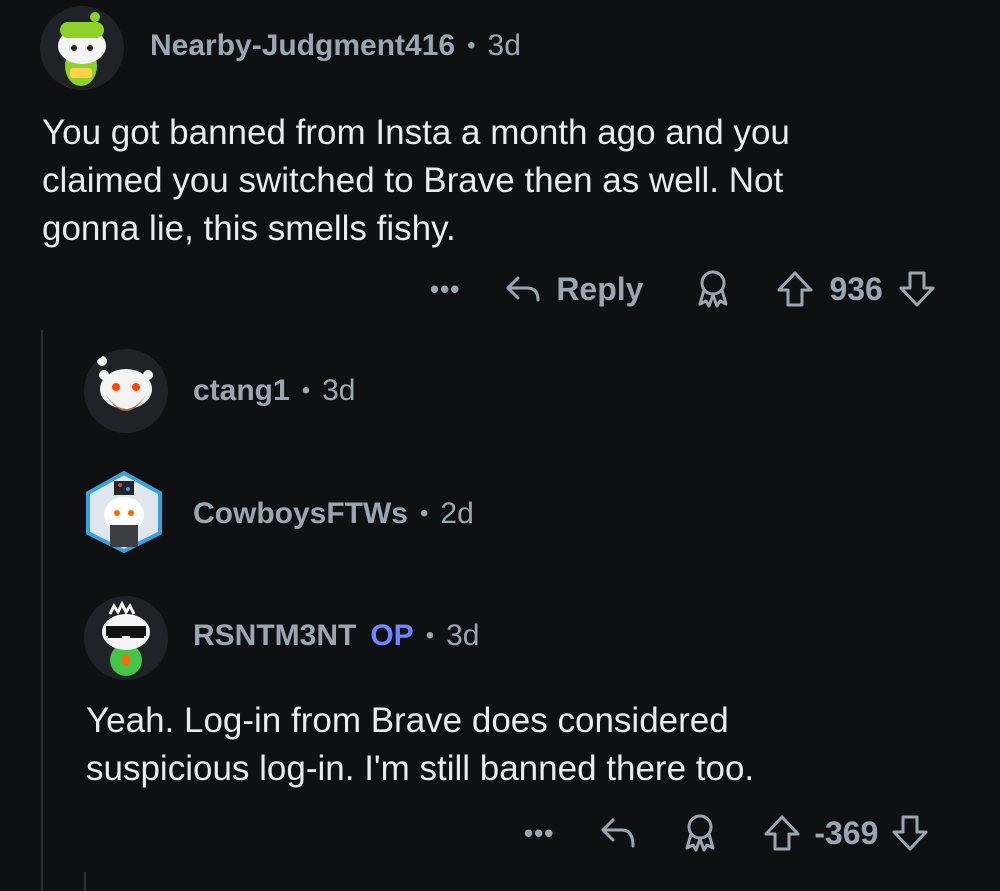 This screenshot has width=1000, height=891. I want to click on comment-line: Yeah. Log-in from Brave does considered, so click(407, 720).